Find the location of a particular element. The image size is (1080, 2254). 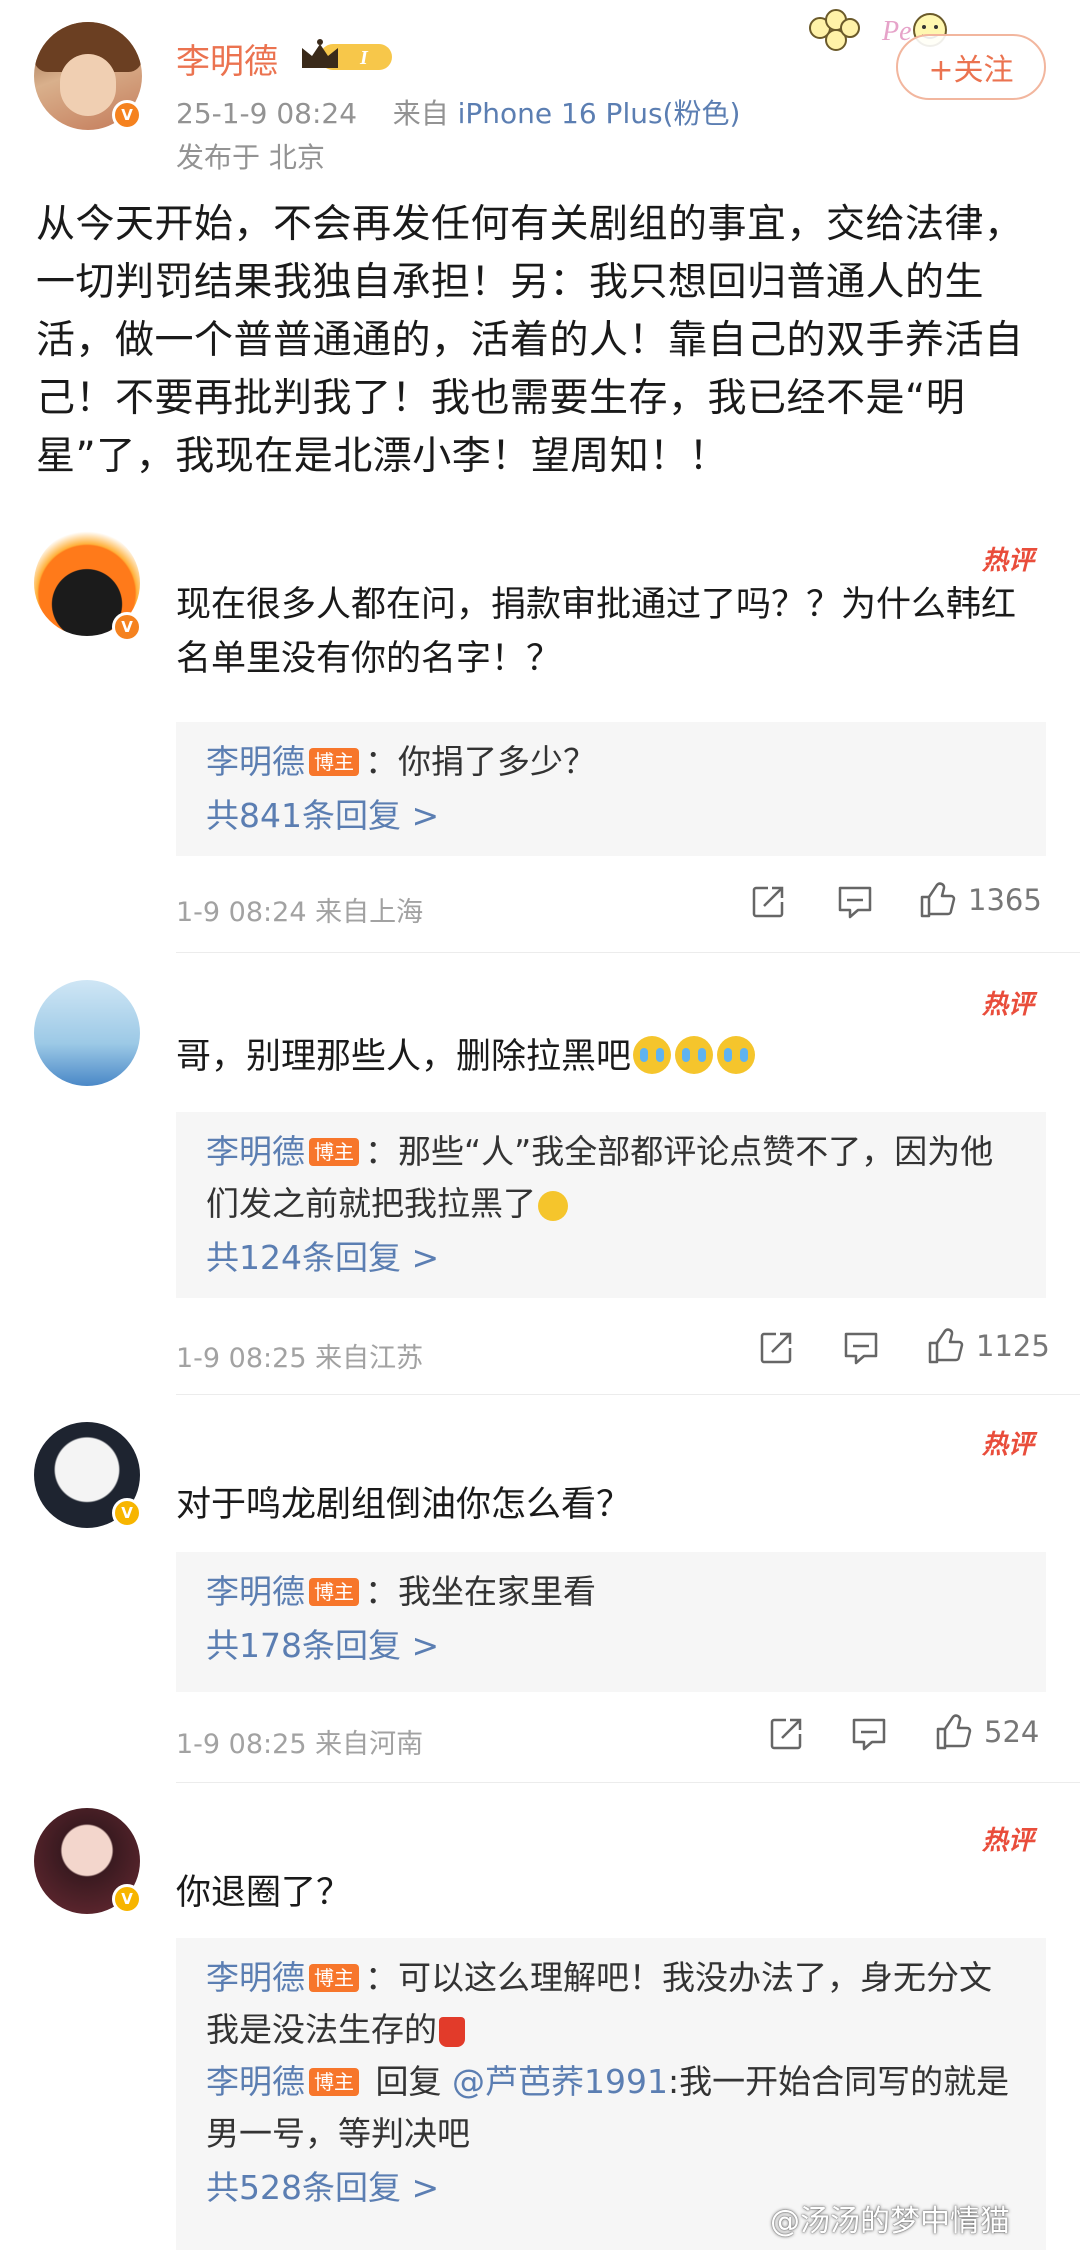

like-button: 1365 is located at coordinates (980, 900).